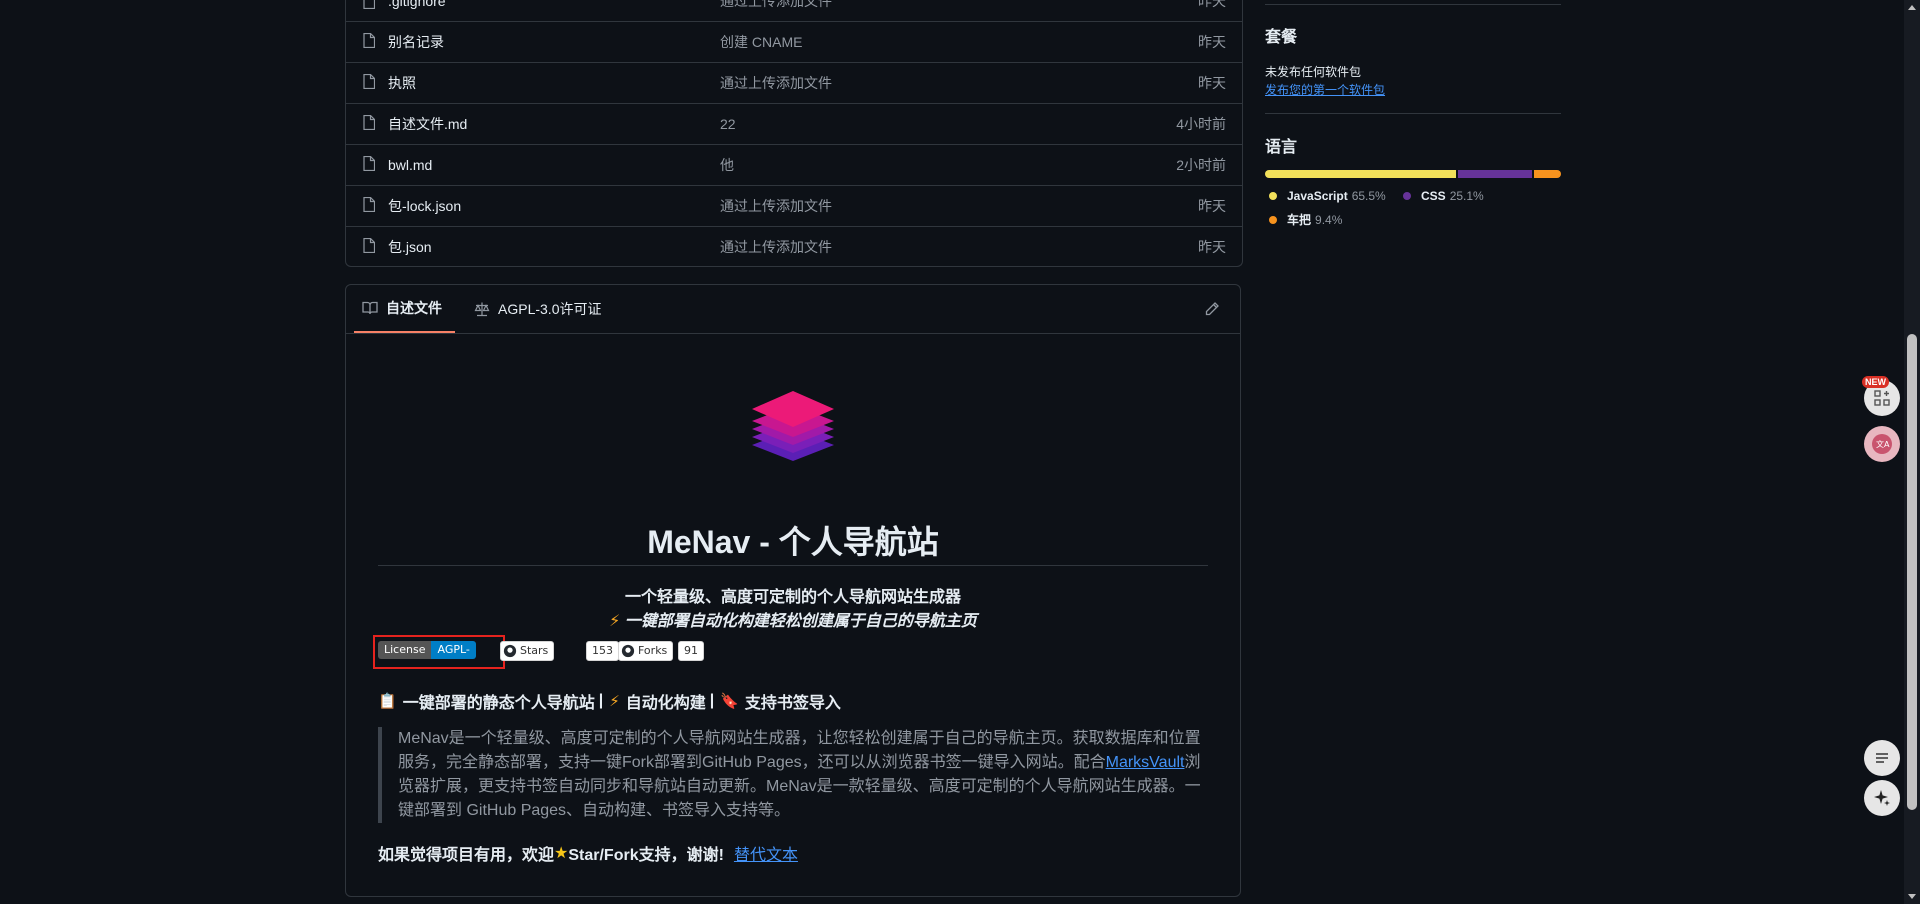 The image size is (1920, 904). I want to click on sidebar-divider, so click(1413, 113).